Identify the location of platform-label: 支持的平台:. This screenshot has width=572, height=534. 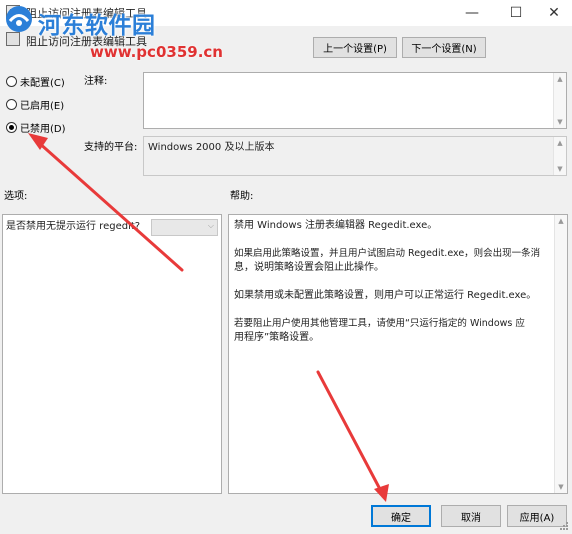
(111, 147).